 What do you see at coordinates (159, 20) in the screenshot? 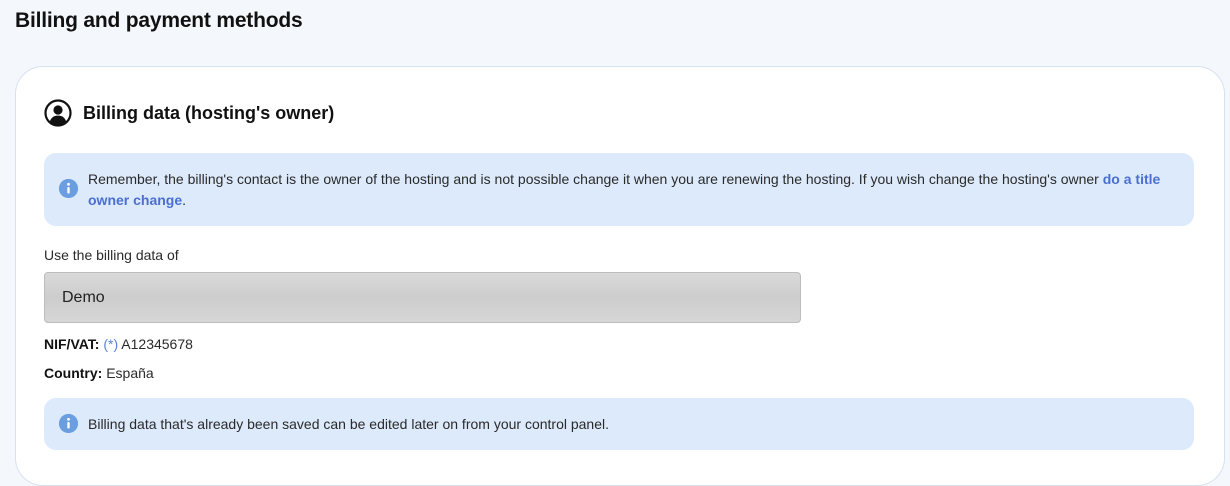
I see `page-title: Billing and payment methods` at bounding box center [159, 20].